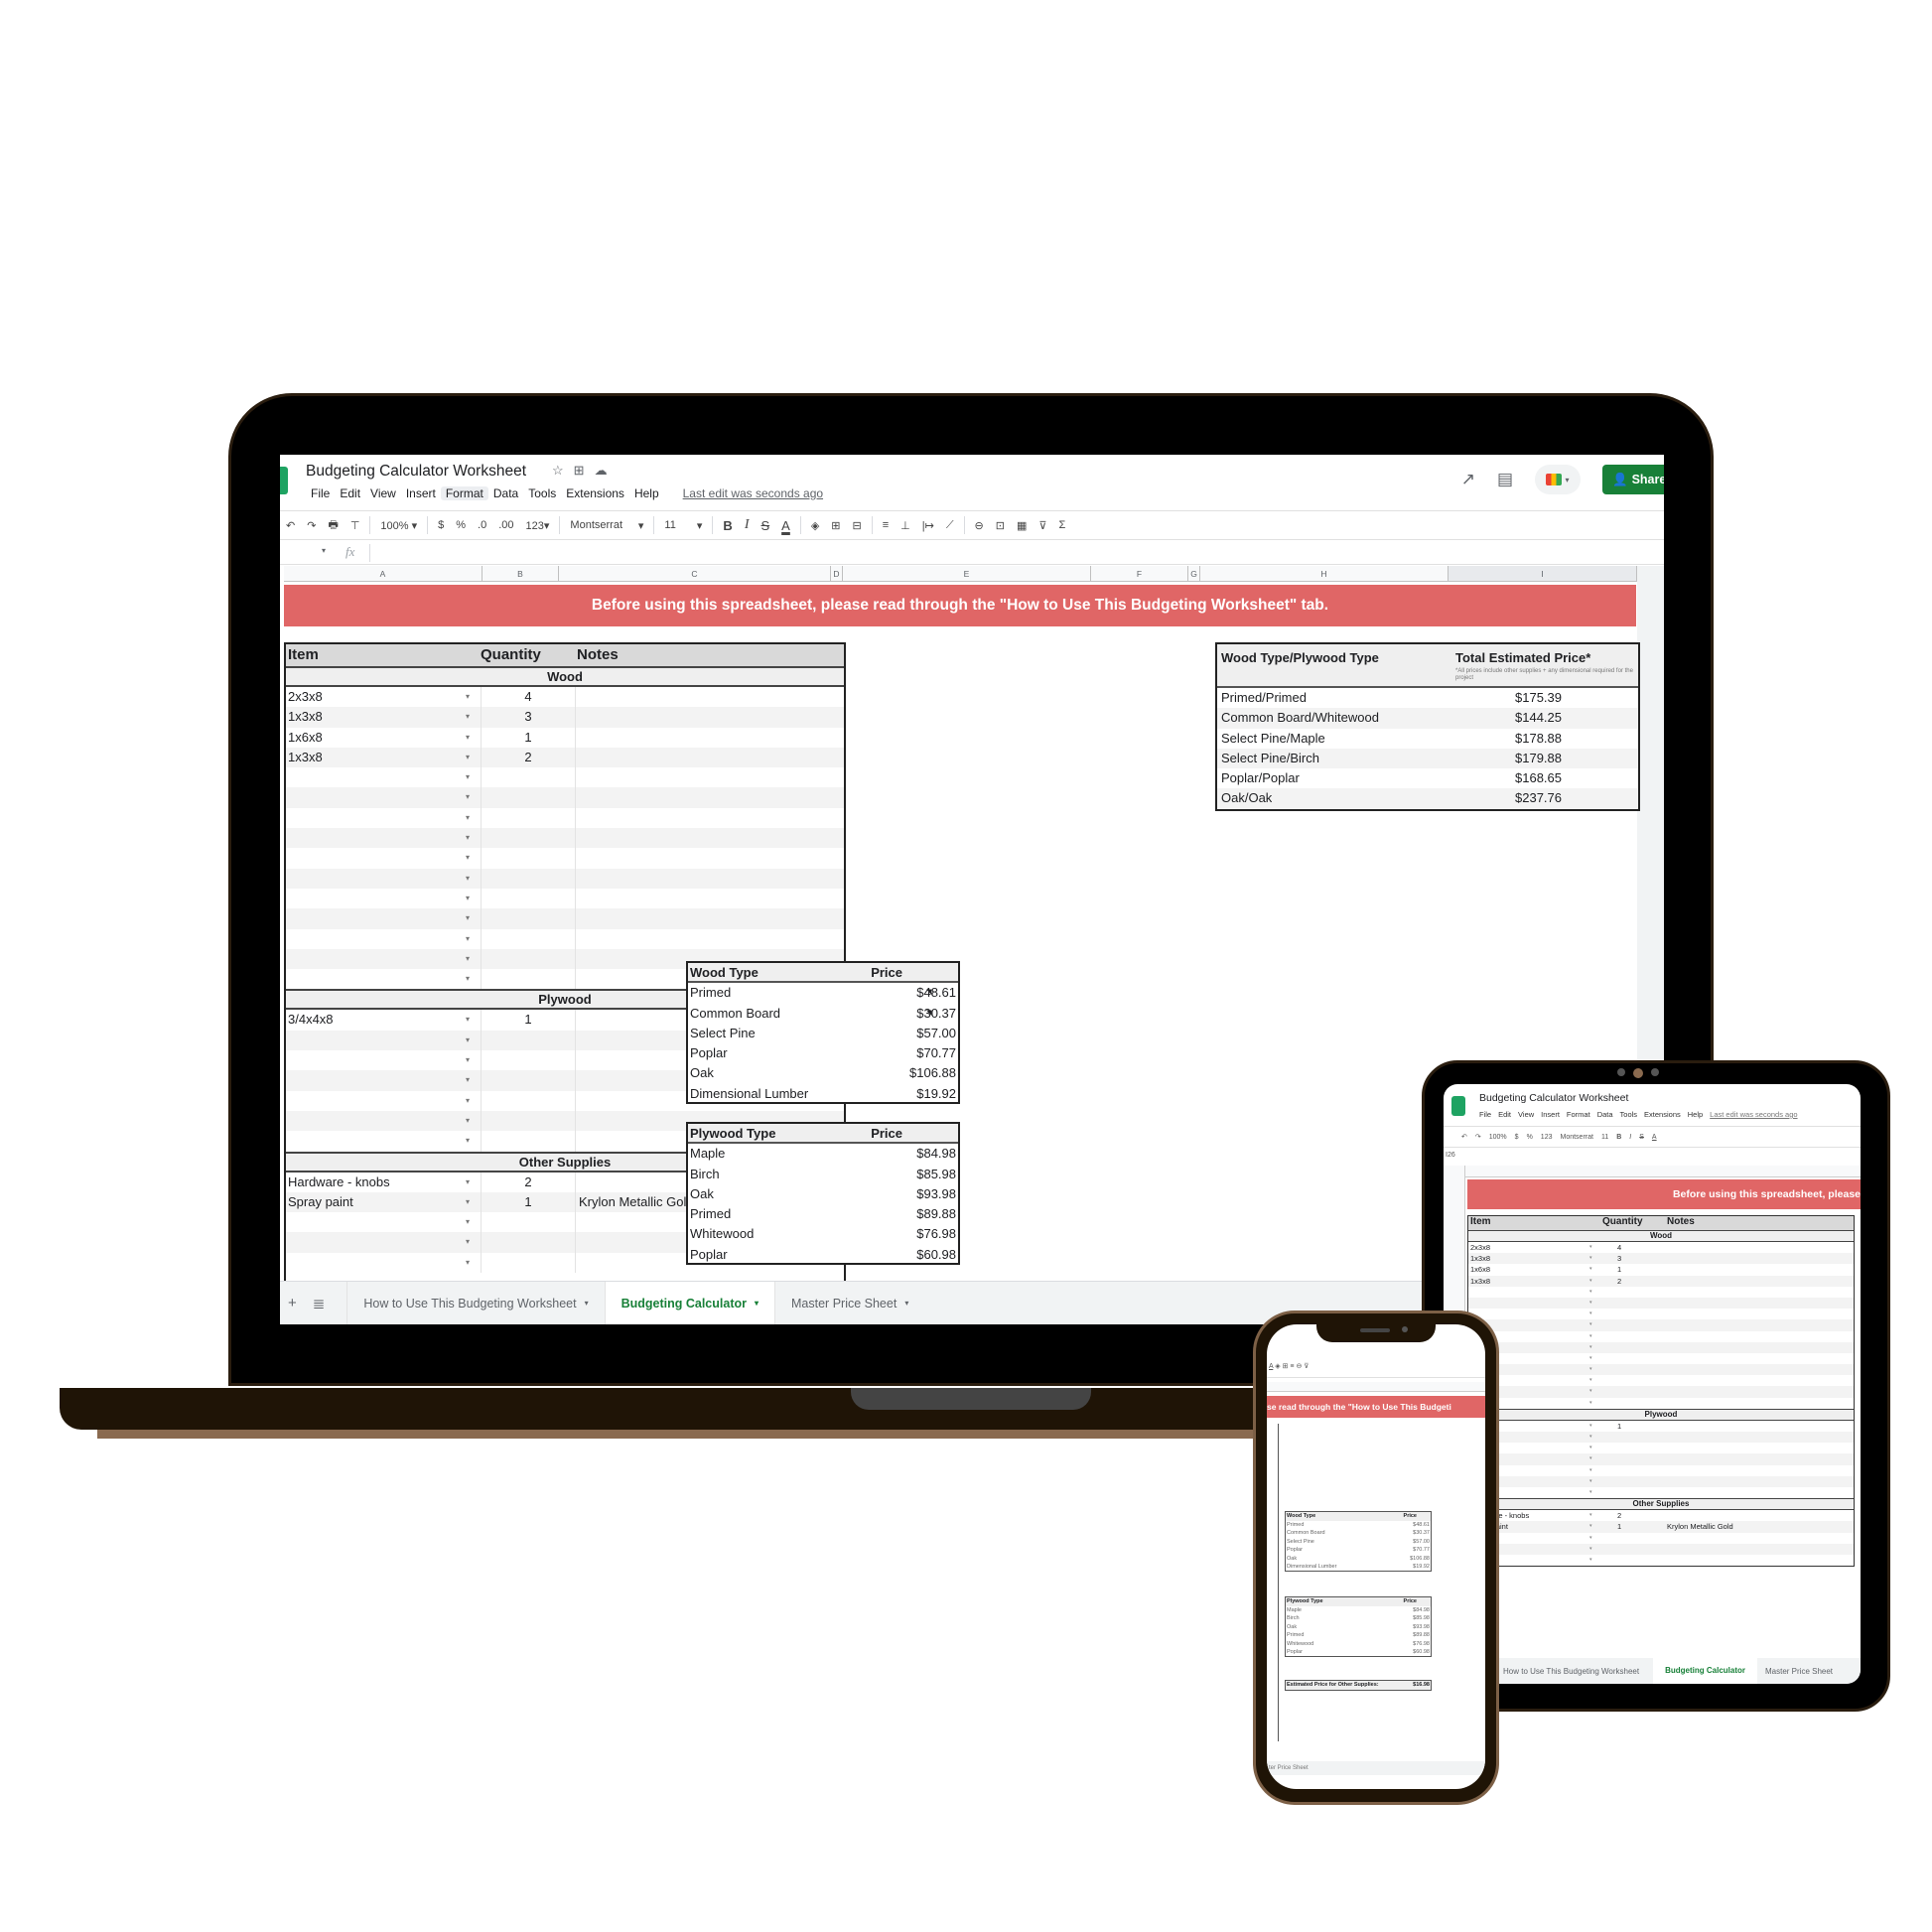  What do you see at coordinates (1061, 525) in the screenshot?
I see `functions-icon: Σ` at bounding box center [1061, 525].